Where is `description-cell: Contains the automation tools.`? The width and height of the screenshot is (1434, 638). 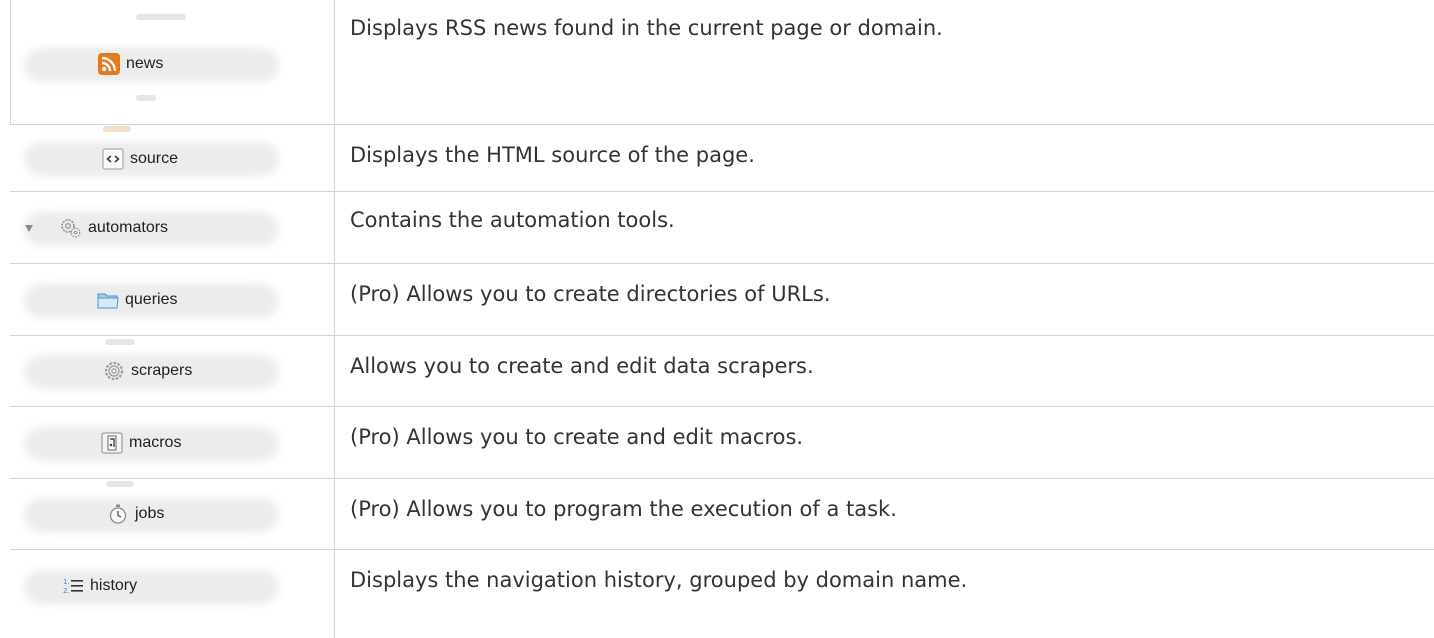 description-cell: Contains the automation tools. is located at coordinates (884, 228).